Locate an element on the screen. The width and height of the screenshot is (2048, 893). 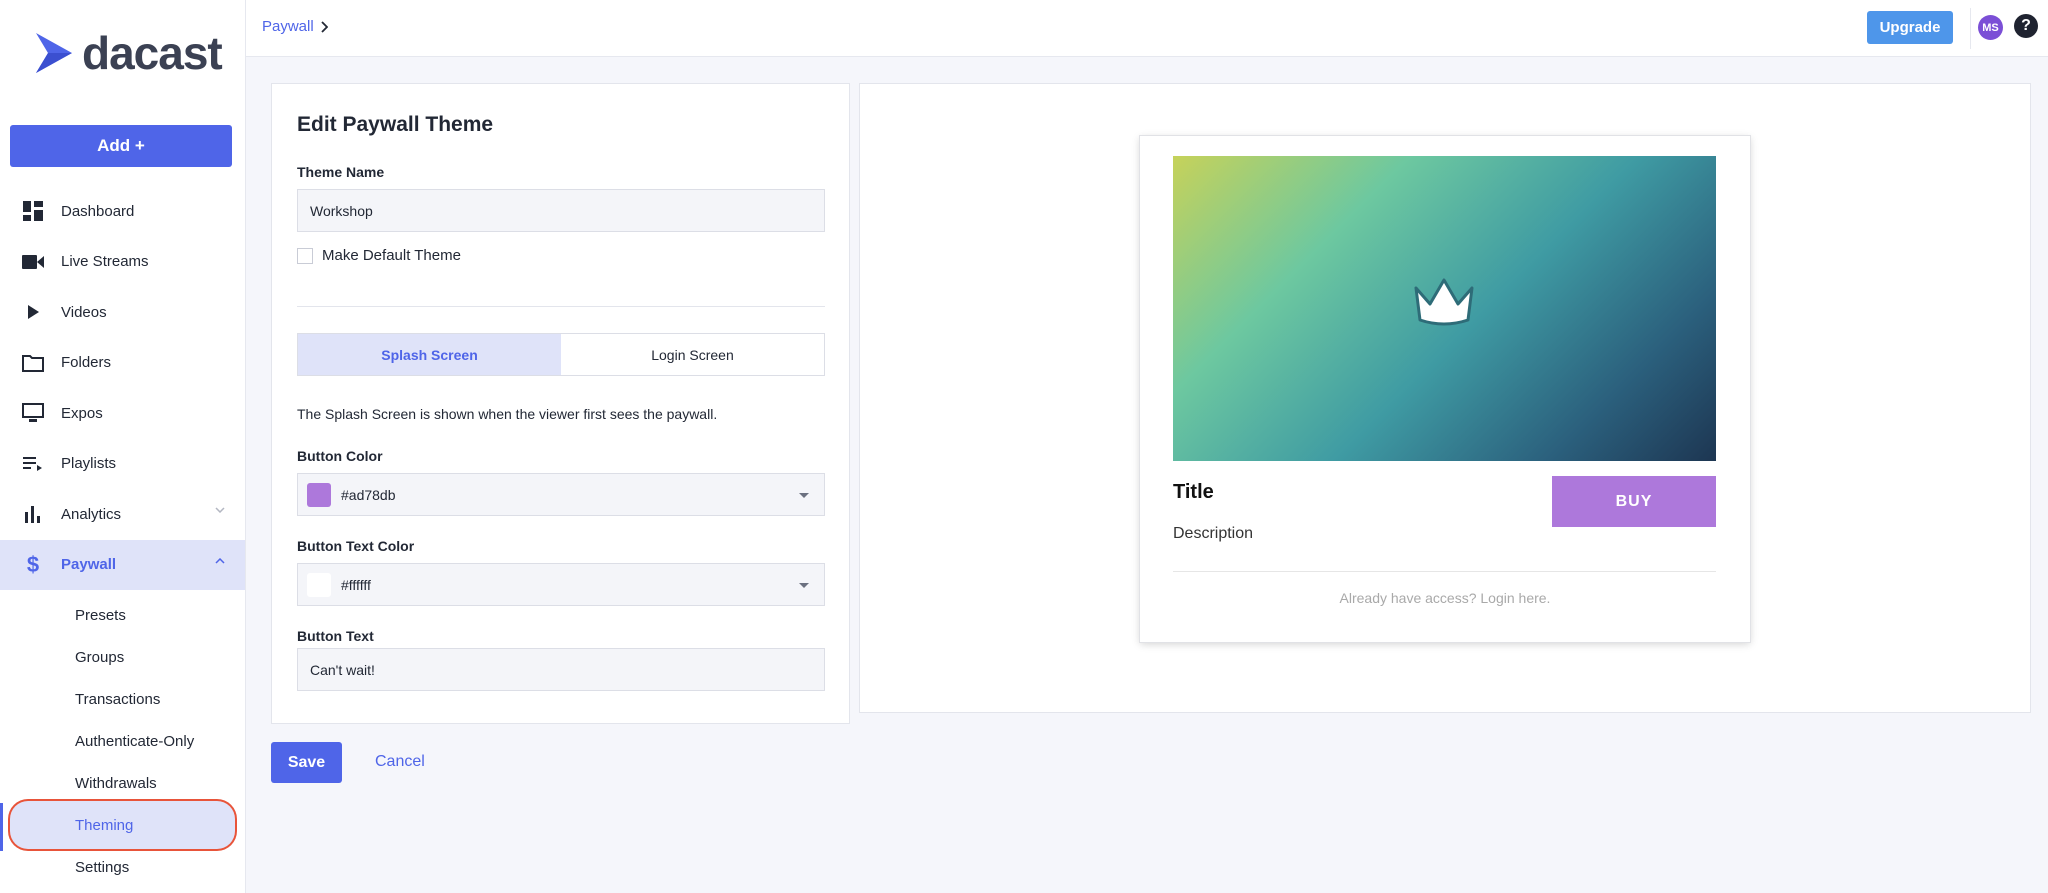
topbar: Paywall Upgrade MS ? is located at coordinates (1147, 28).